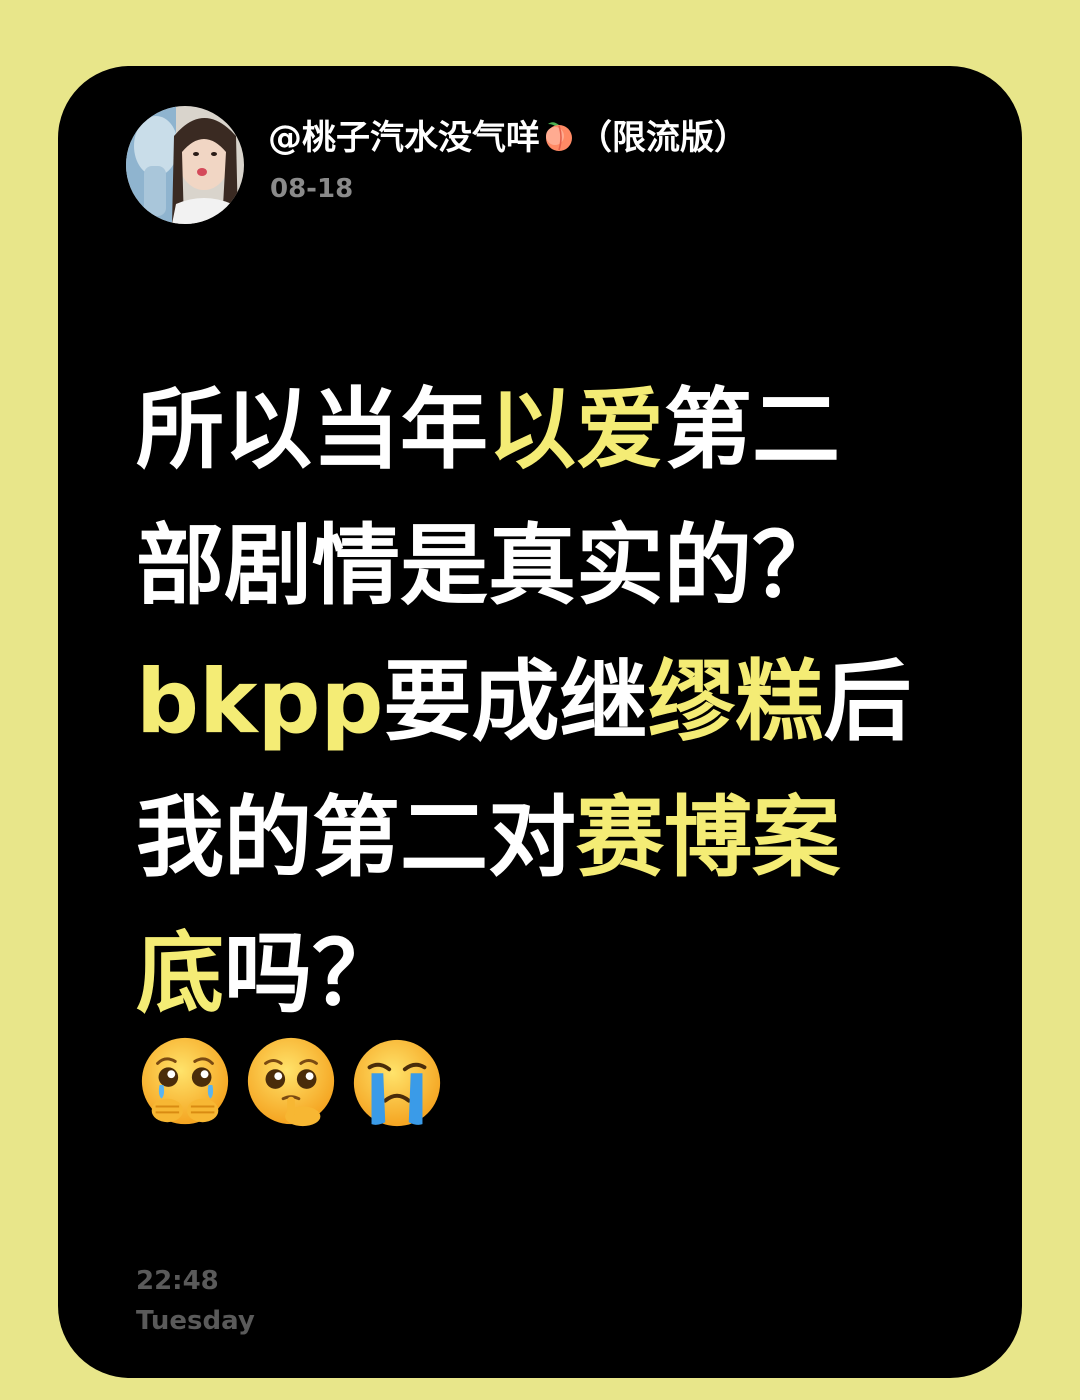 The height and width of the screenshot is (1400, 1080). Describe the element at coordinates (576, 429) in the screenshot. I see `highlight-segment: 以爱` at that location.